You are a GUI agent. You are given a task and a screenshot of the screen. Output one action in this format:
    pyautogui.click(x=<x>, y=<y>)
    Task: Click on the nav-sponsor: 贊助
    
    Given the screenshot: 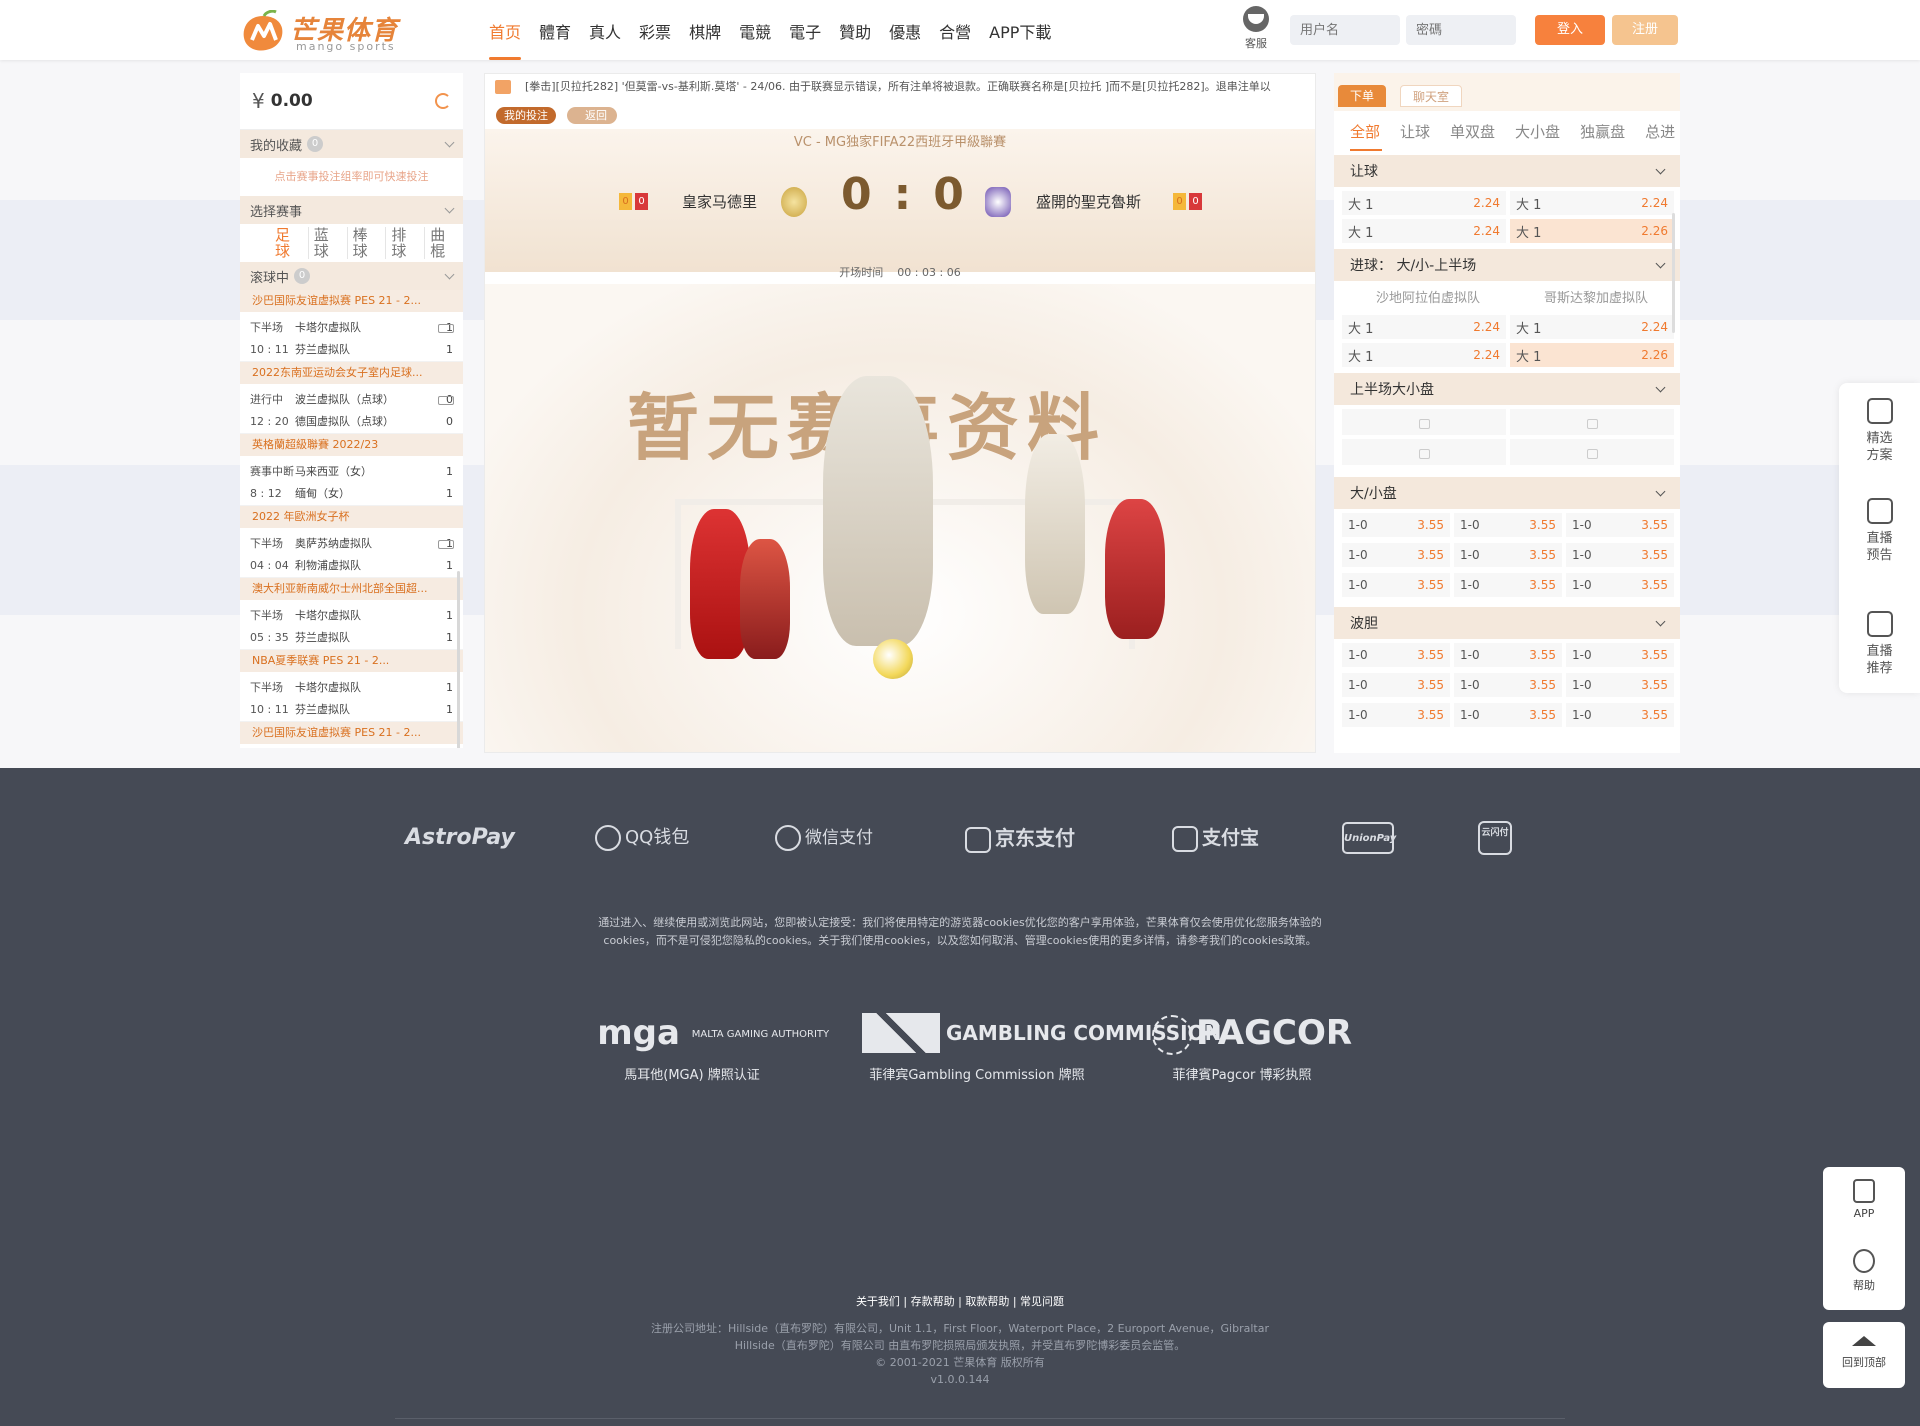 What is the action you would take?
    pyautogui.click(x=855, y=30)
    